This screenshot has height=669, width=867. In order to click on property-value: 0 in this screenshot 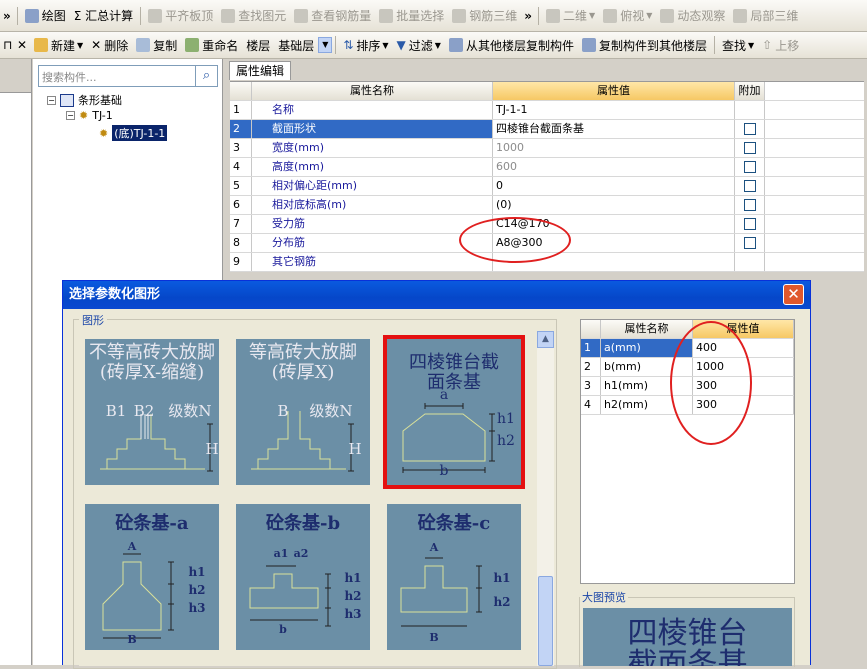, I will do `click(614, 186)`.